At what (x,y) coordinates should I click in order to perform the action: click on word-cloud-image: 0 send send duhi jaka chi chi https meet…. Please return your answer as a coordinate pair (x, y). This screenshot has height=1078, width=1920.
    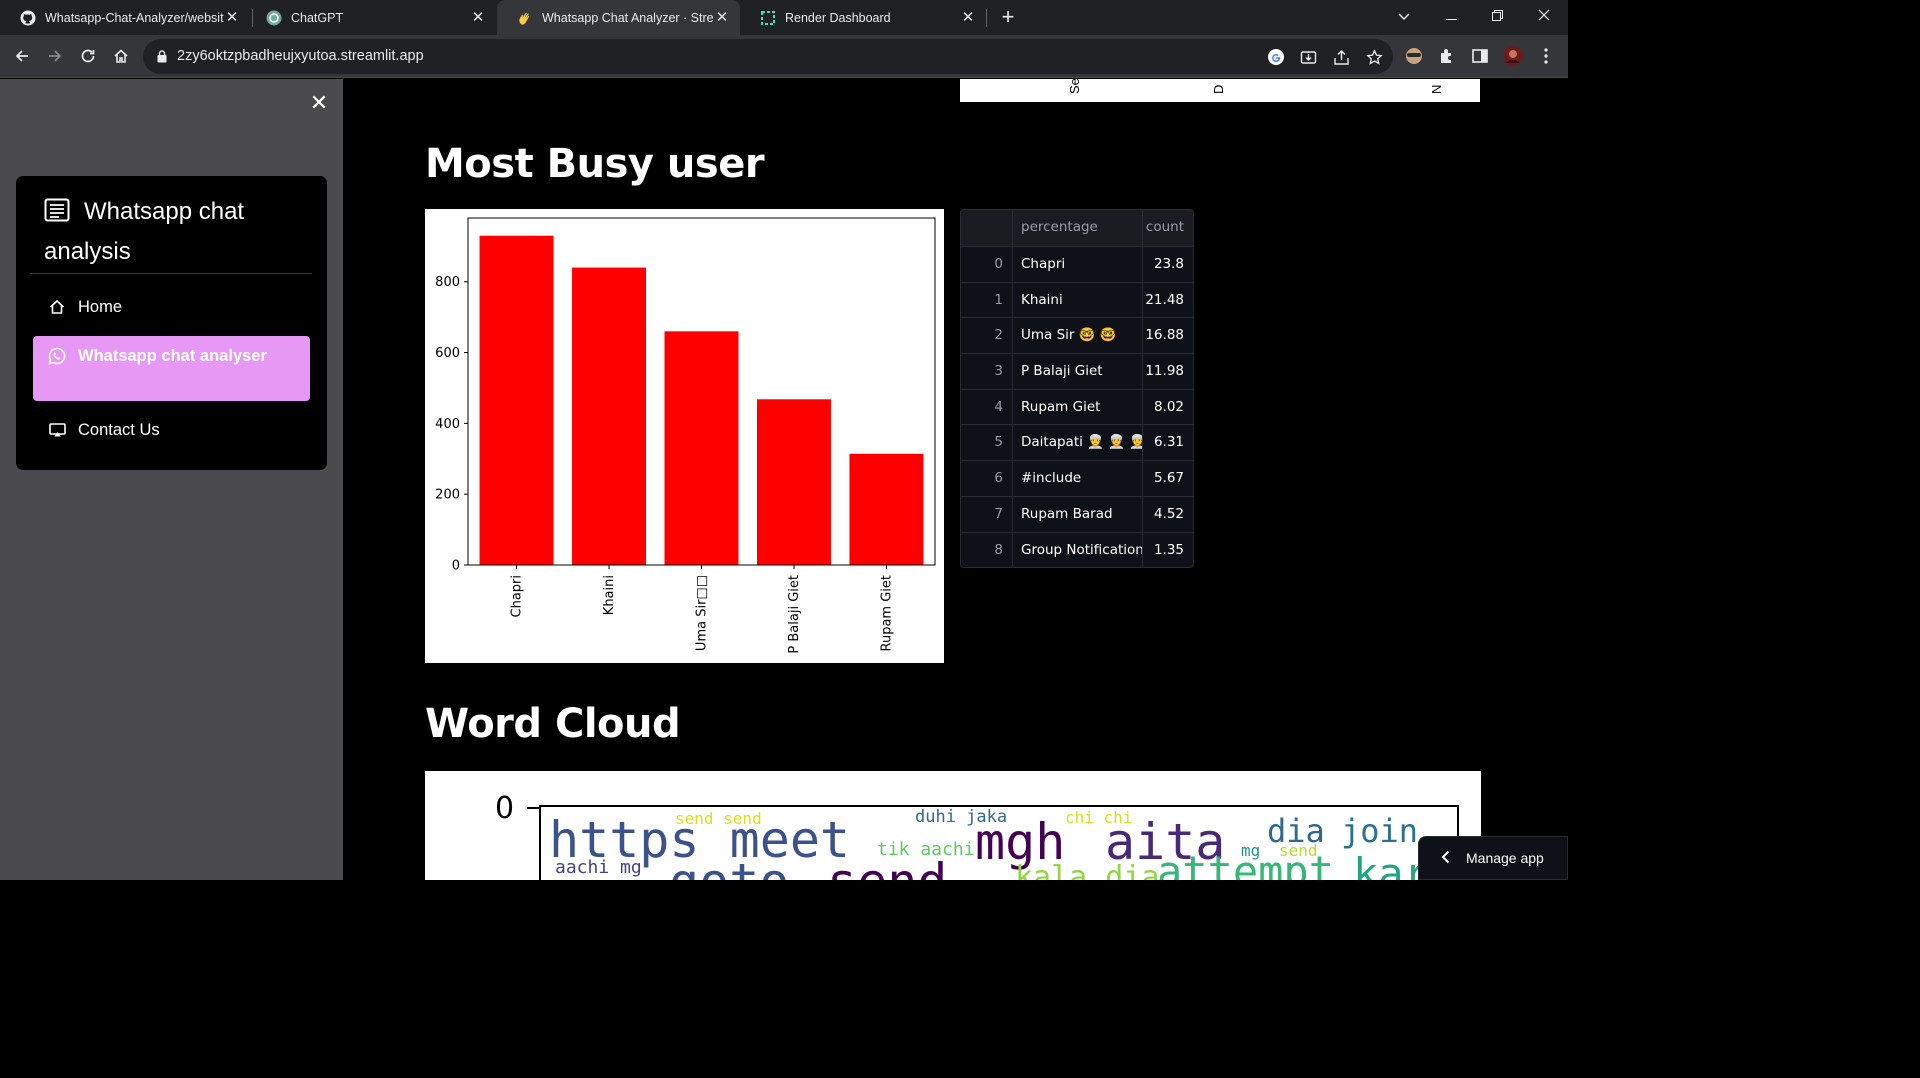
    Looking at the image, I should click on (953, 825).